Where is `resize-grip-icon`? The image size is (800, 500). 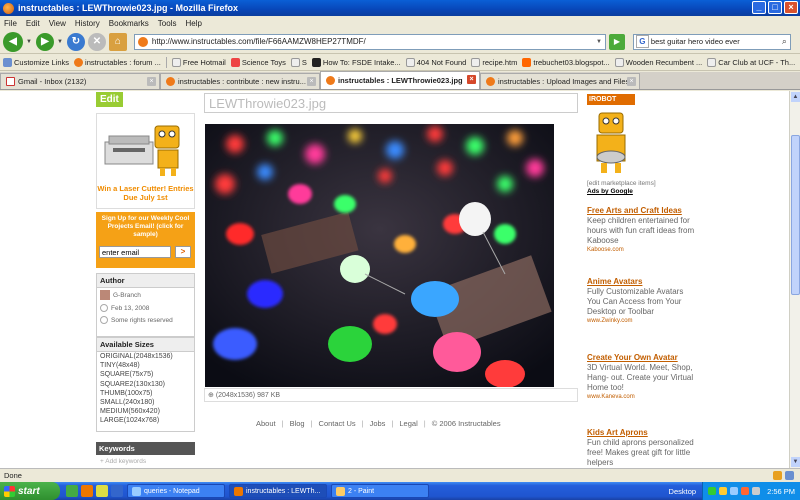
resize-grip-icon is located at coordinates (789, 475).